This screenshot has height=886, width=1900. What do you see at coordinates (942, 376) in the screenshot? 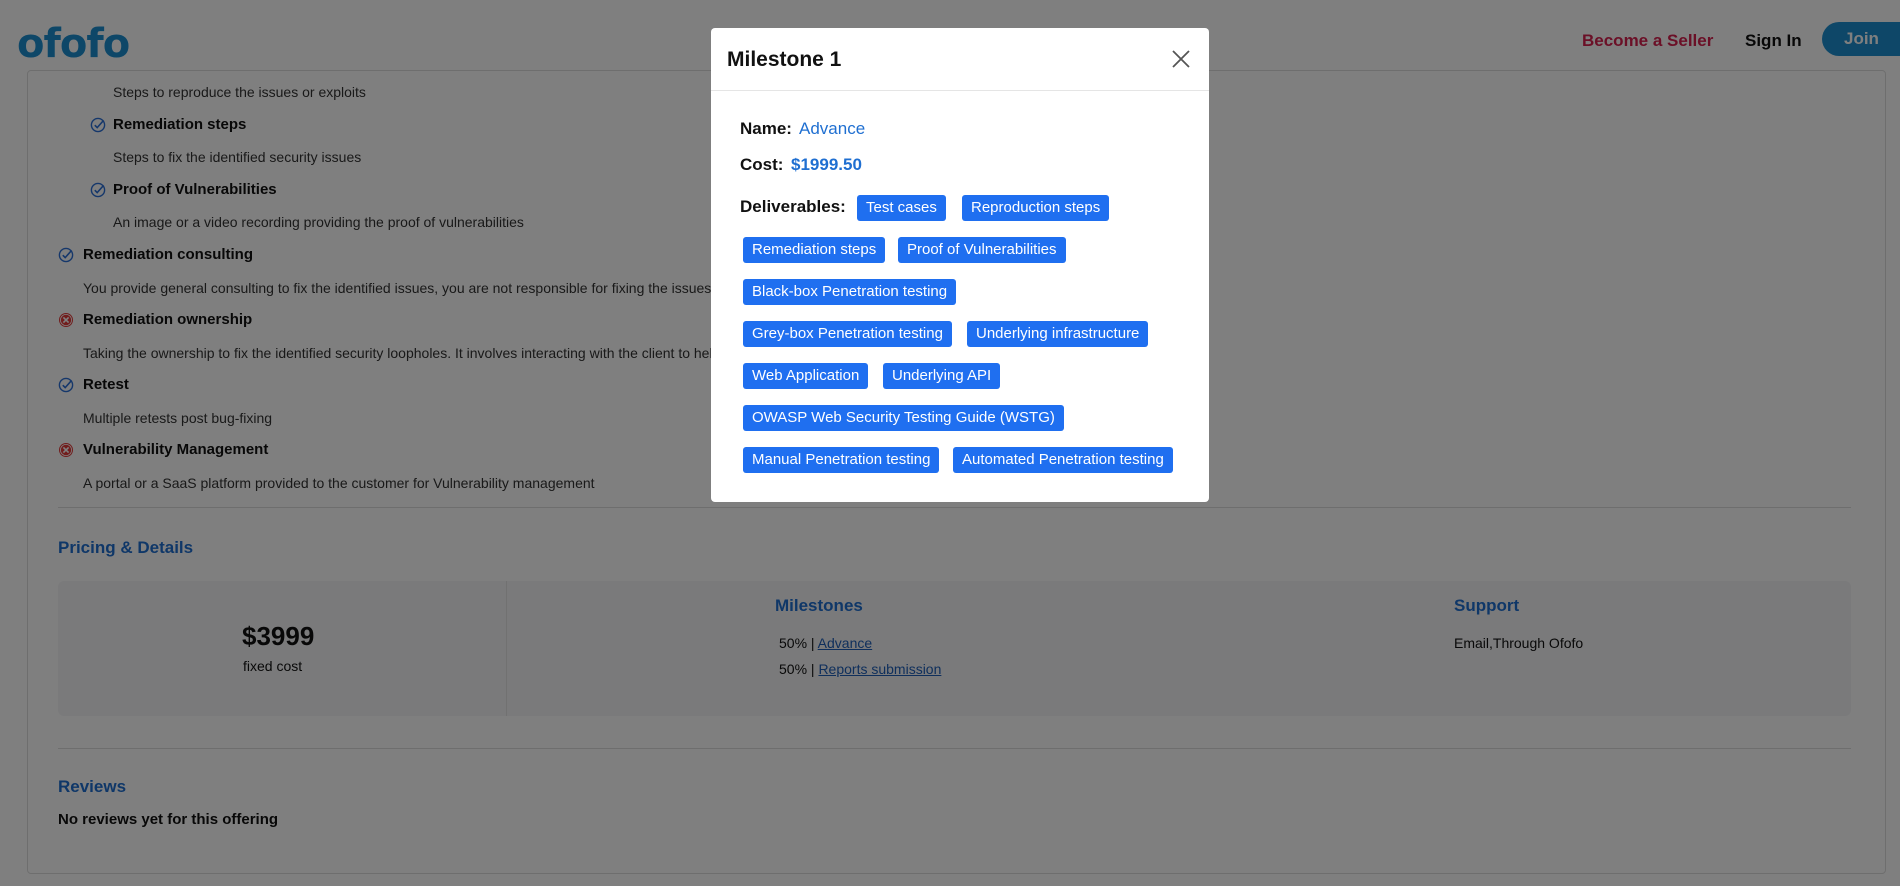
I see `deliverable-chip: Underlying API` at bounding box center [942, 376].